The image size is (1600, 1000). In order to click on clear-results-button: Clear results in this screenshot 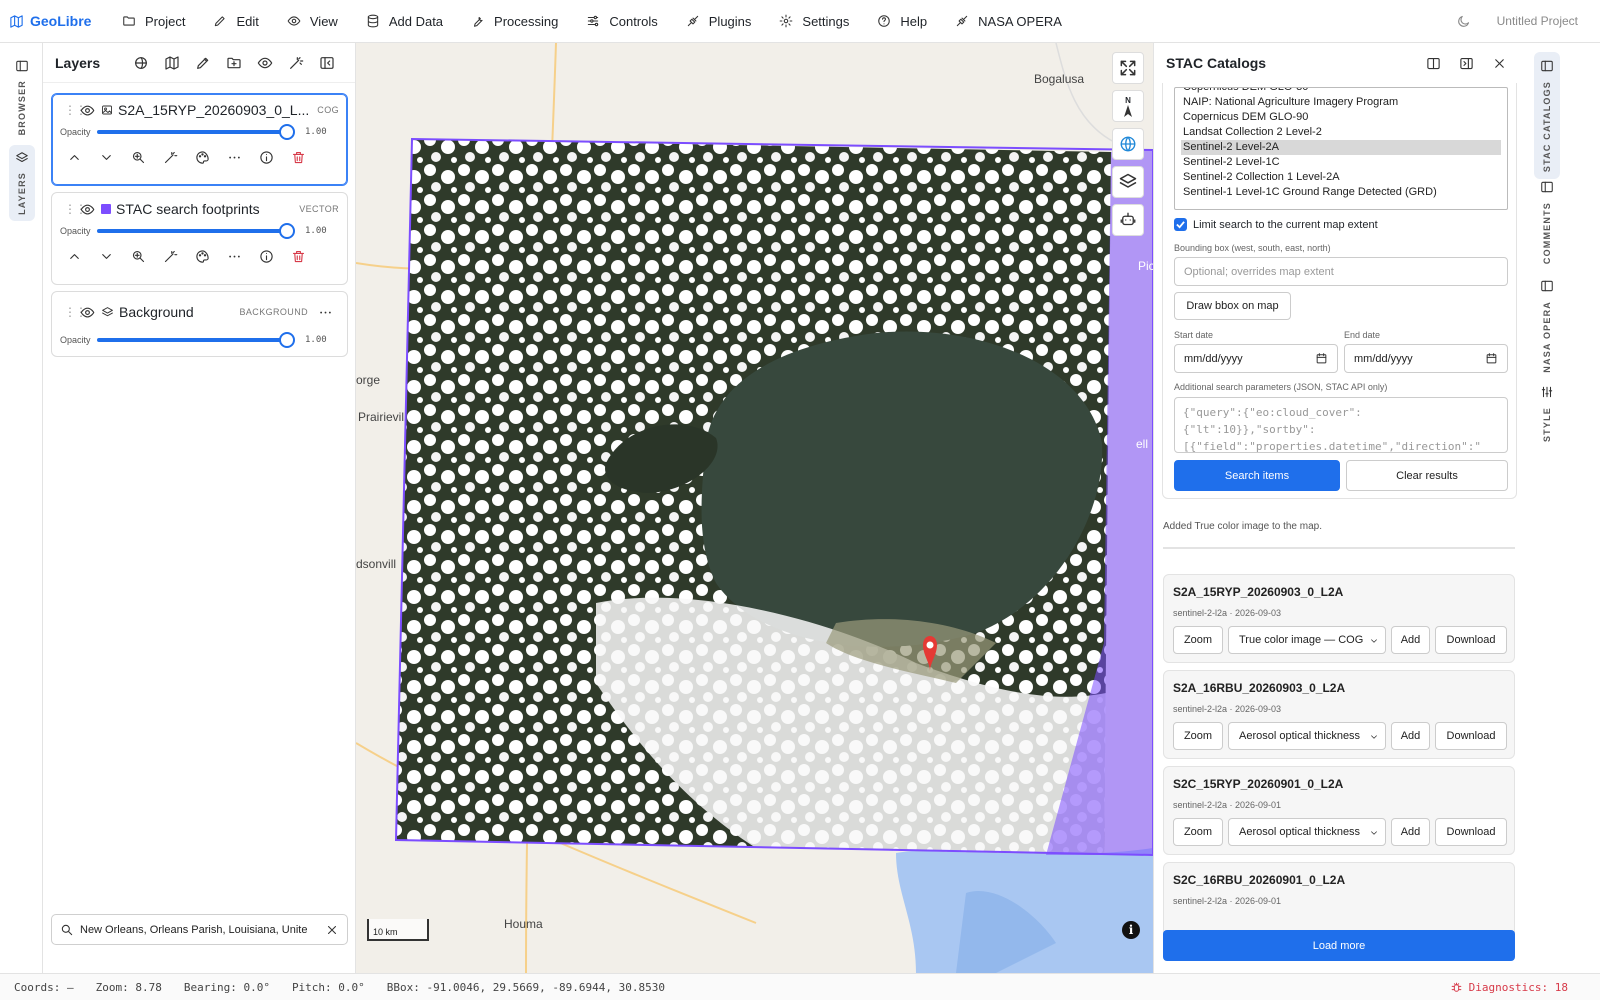, I will do `click(1427, 475)`.